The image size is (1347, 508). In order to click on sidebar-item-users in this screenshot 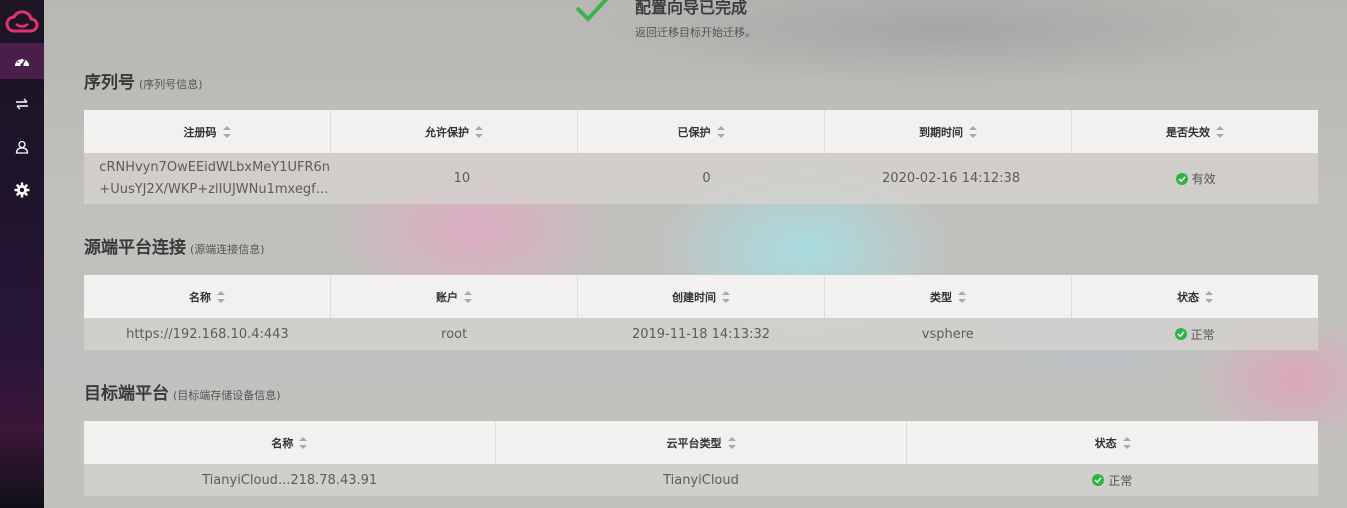, I will do `click(22, 147)`.